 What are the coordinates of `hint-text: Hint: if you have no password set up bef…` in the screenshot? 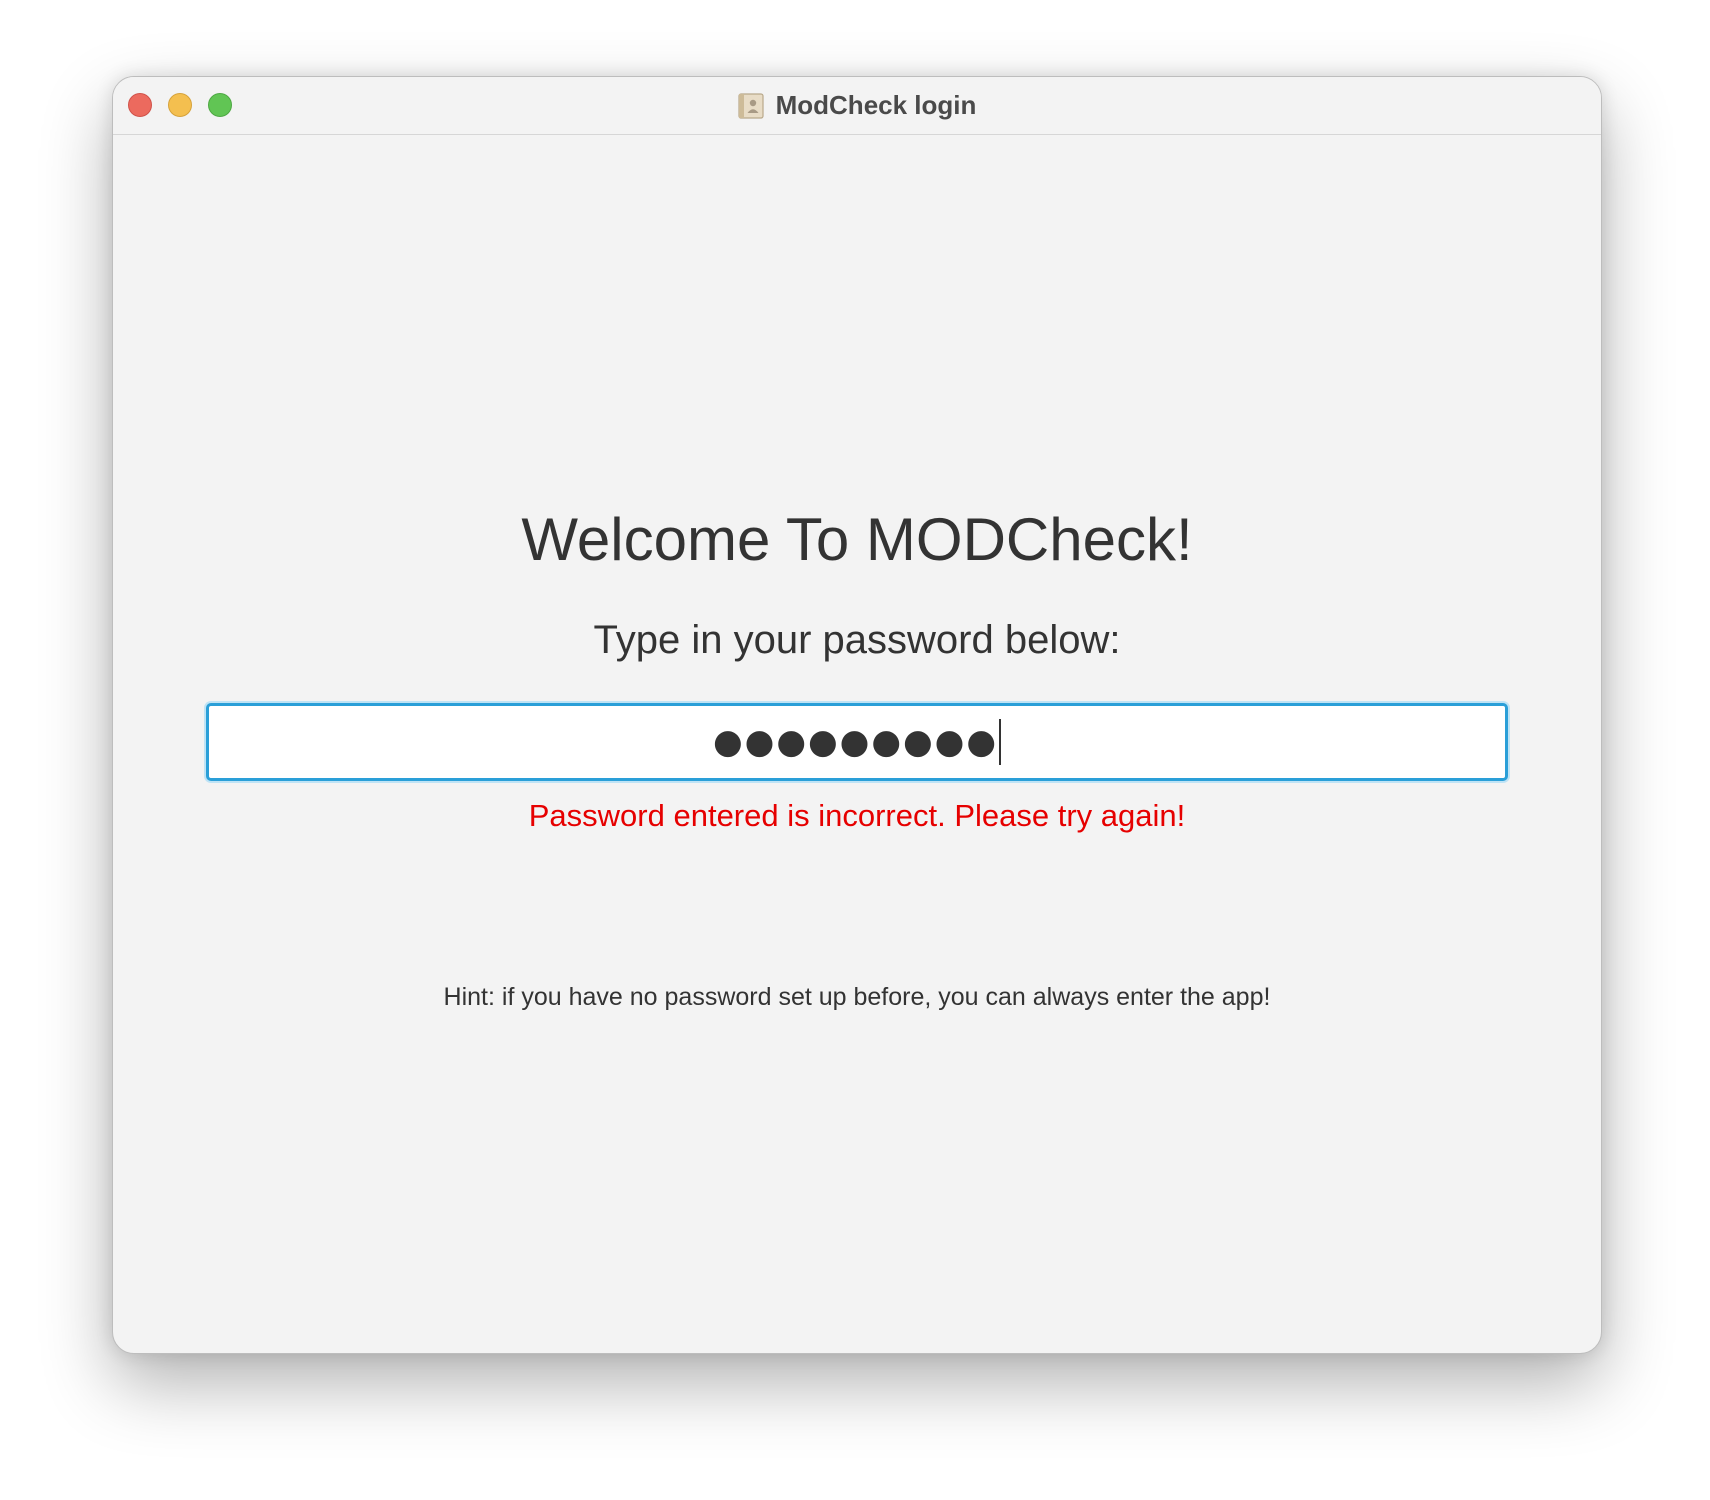 It's located at (857, 997).